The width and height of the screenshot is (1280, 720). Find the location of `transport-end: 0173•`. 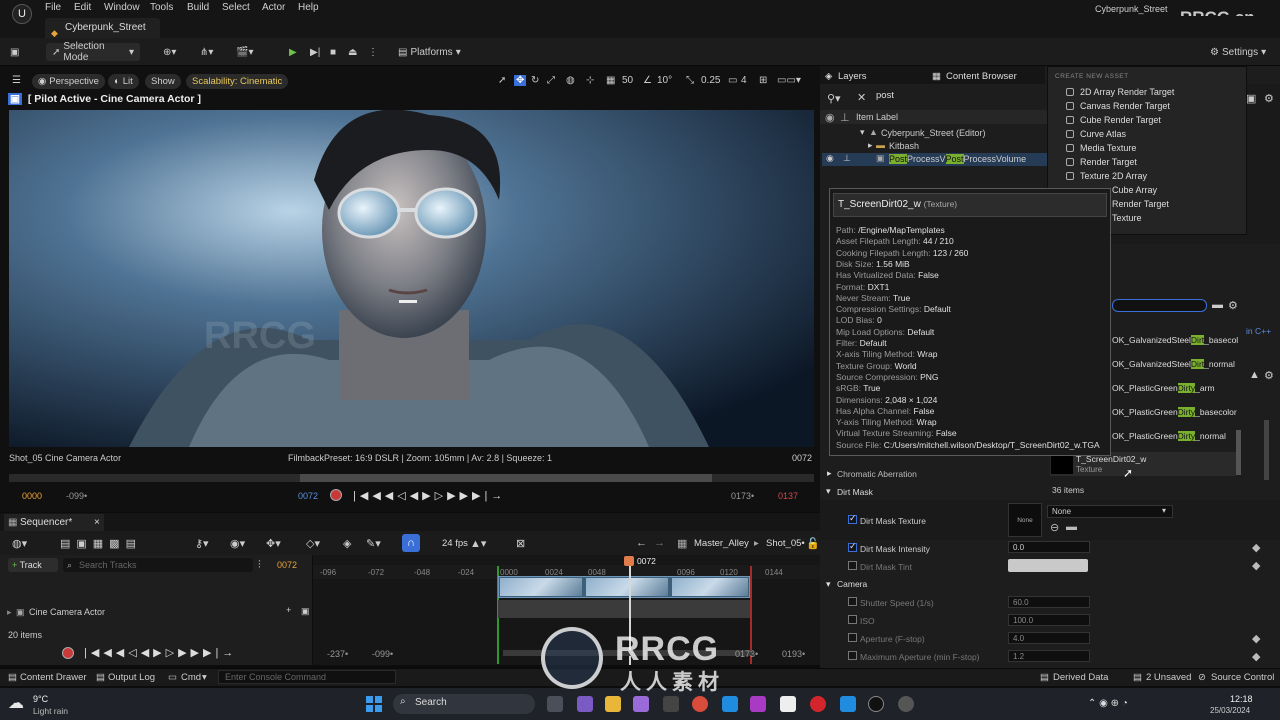

transport-end: 0173• is located at coordinates (742, 496).